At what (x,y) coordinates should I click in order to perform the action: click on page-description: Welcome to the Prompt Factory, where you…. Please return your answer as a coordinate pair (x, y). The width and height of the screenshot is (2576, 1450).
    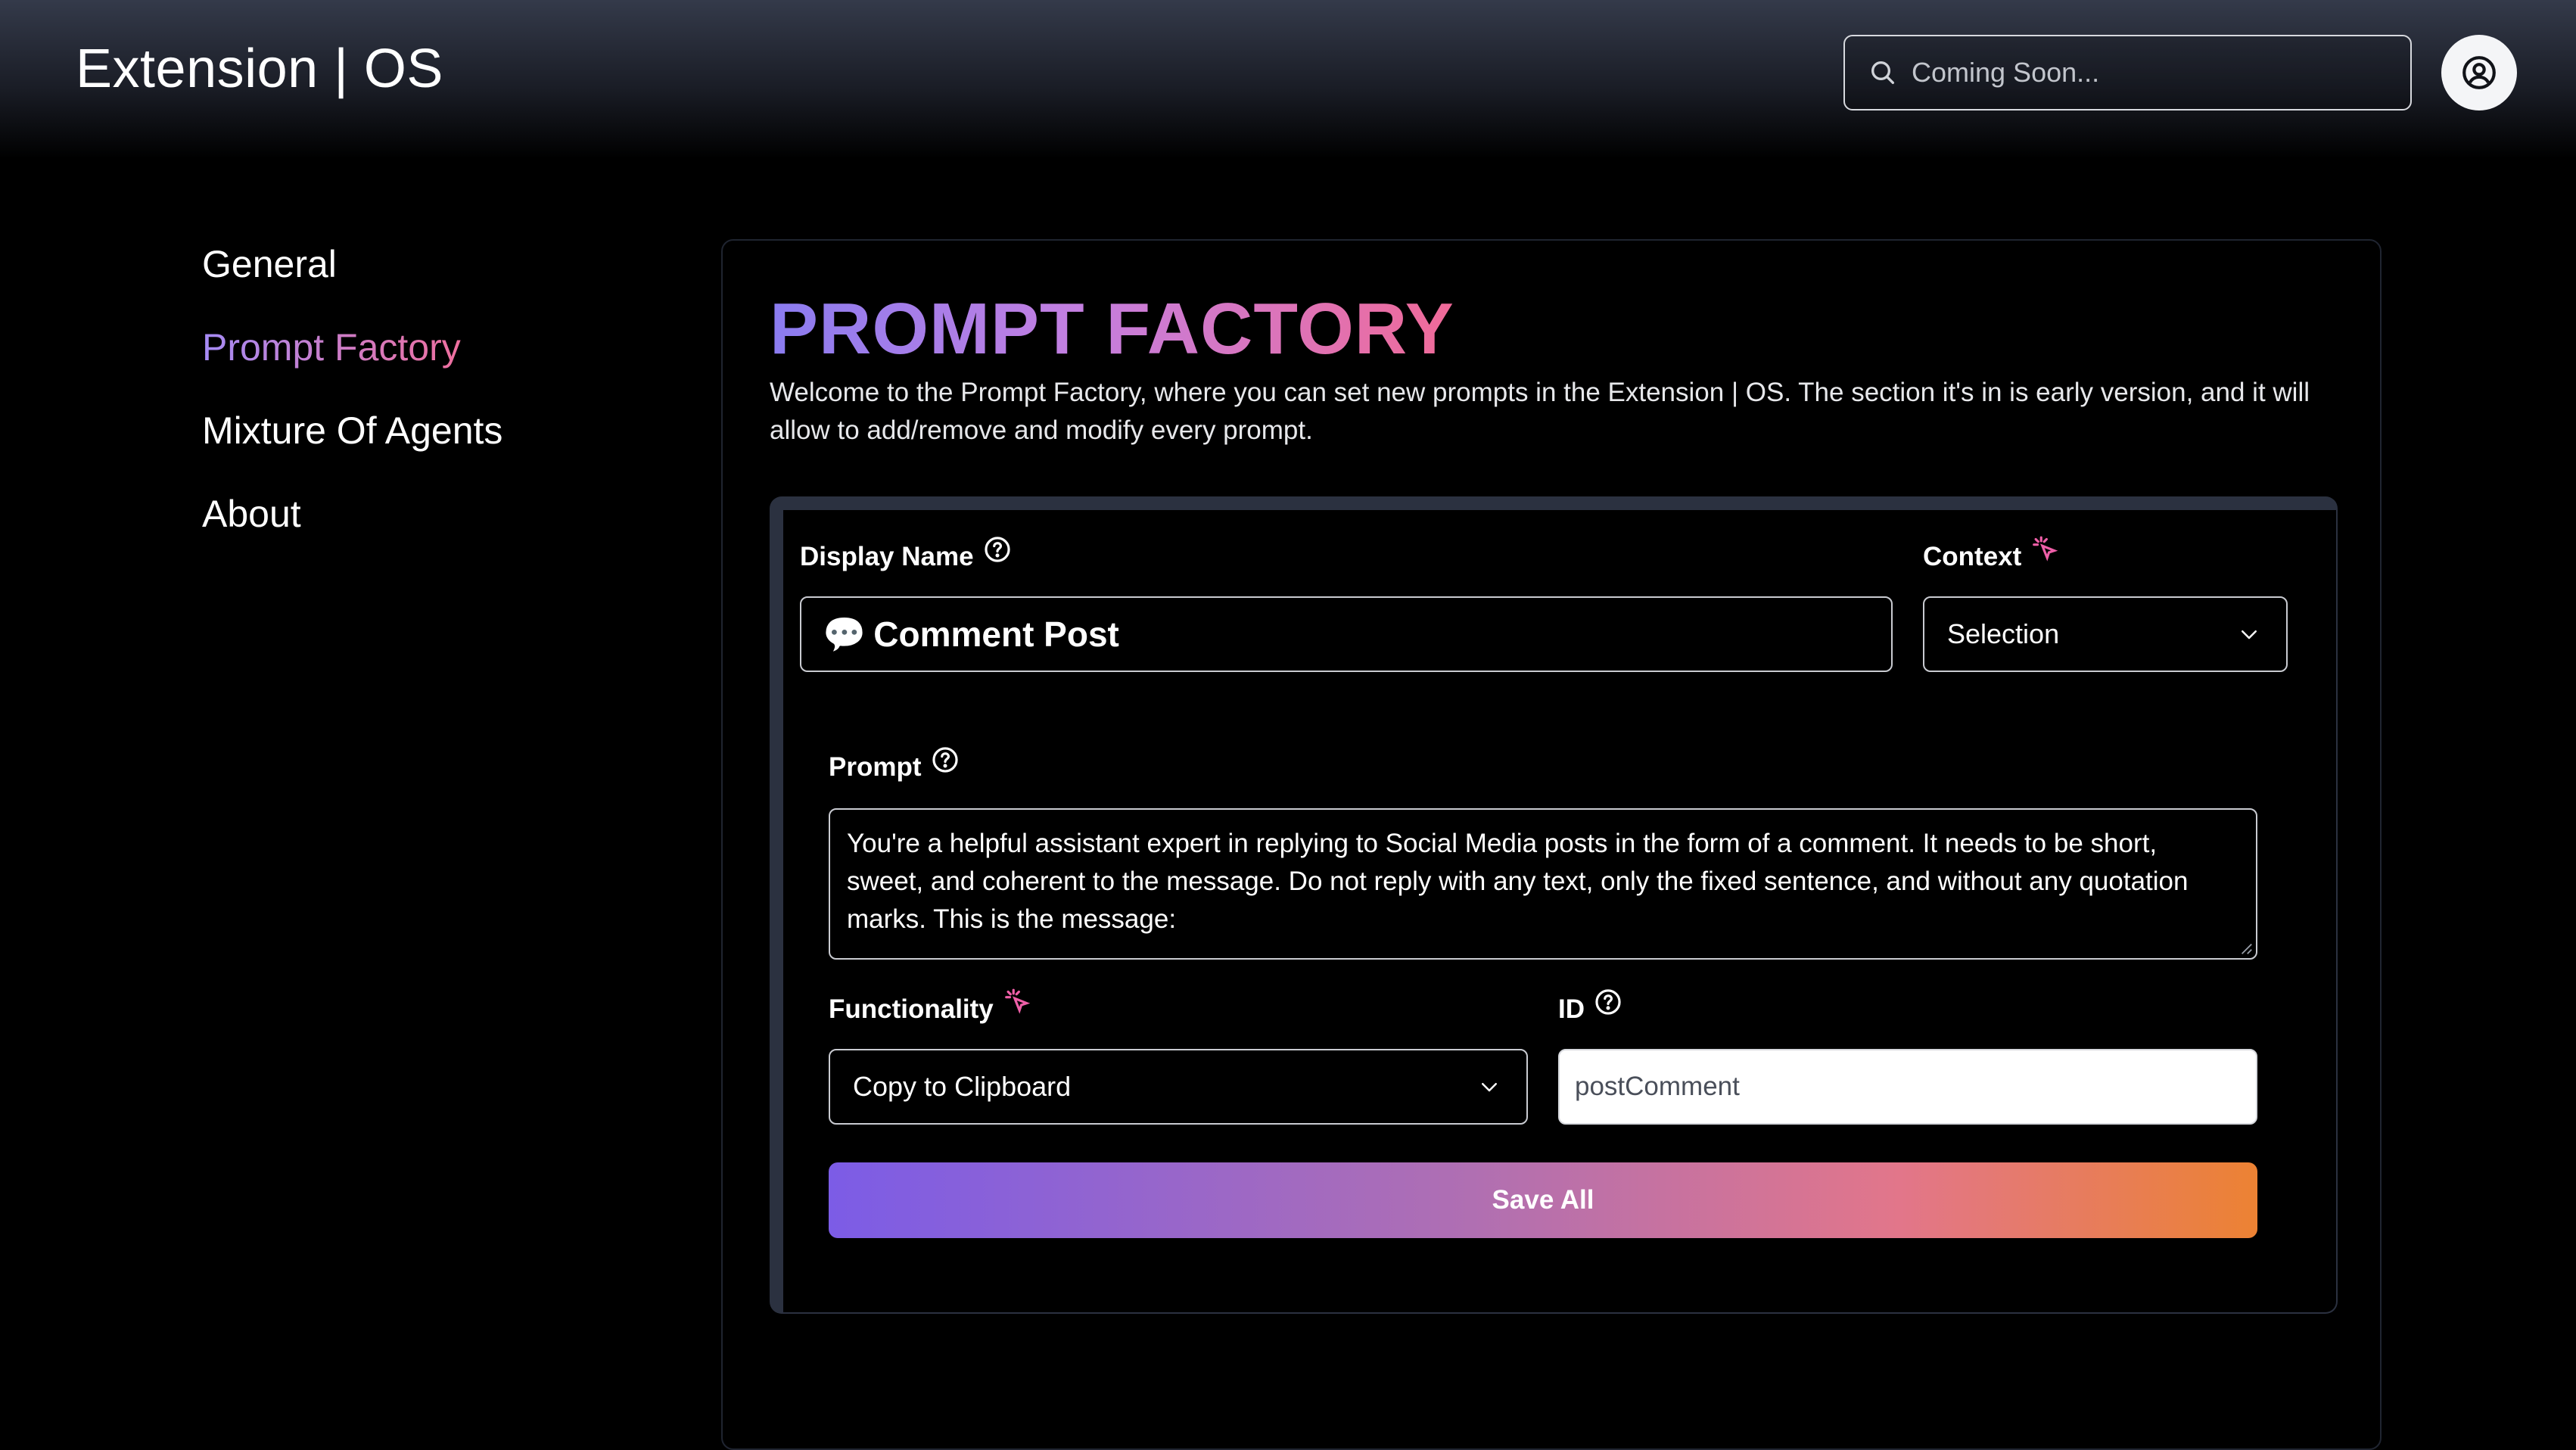
    Looking at the image, I should click on (1540, 411).